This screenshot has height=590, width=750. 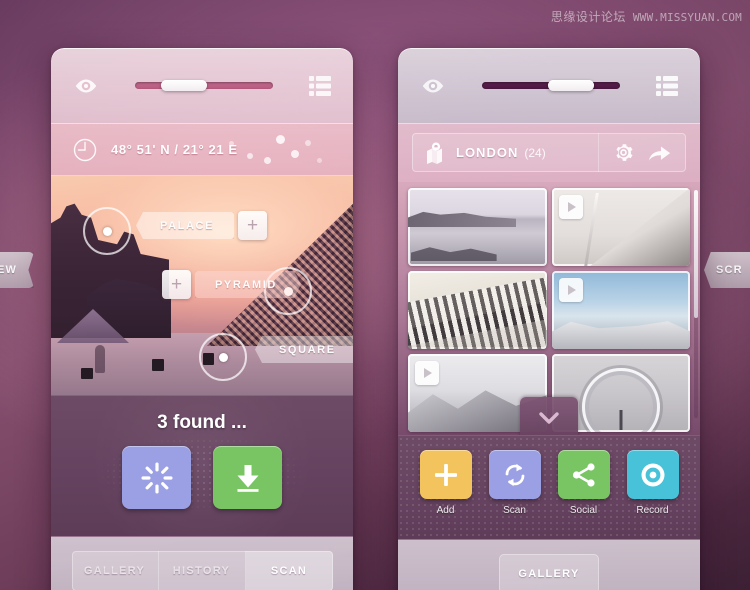 I want to click on tag-row-palace: PALACE +, so click(x=203, y=225).